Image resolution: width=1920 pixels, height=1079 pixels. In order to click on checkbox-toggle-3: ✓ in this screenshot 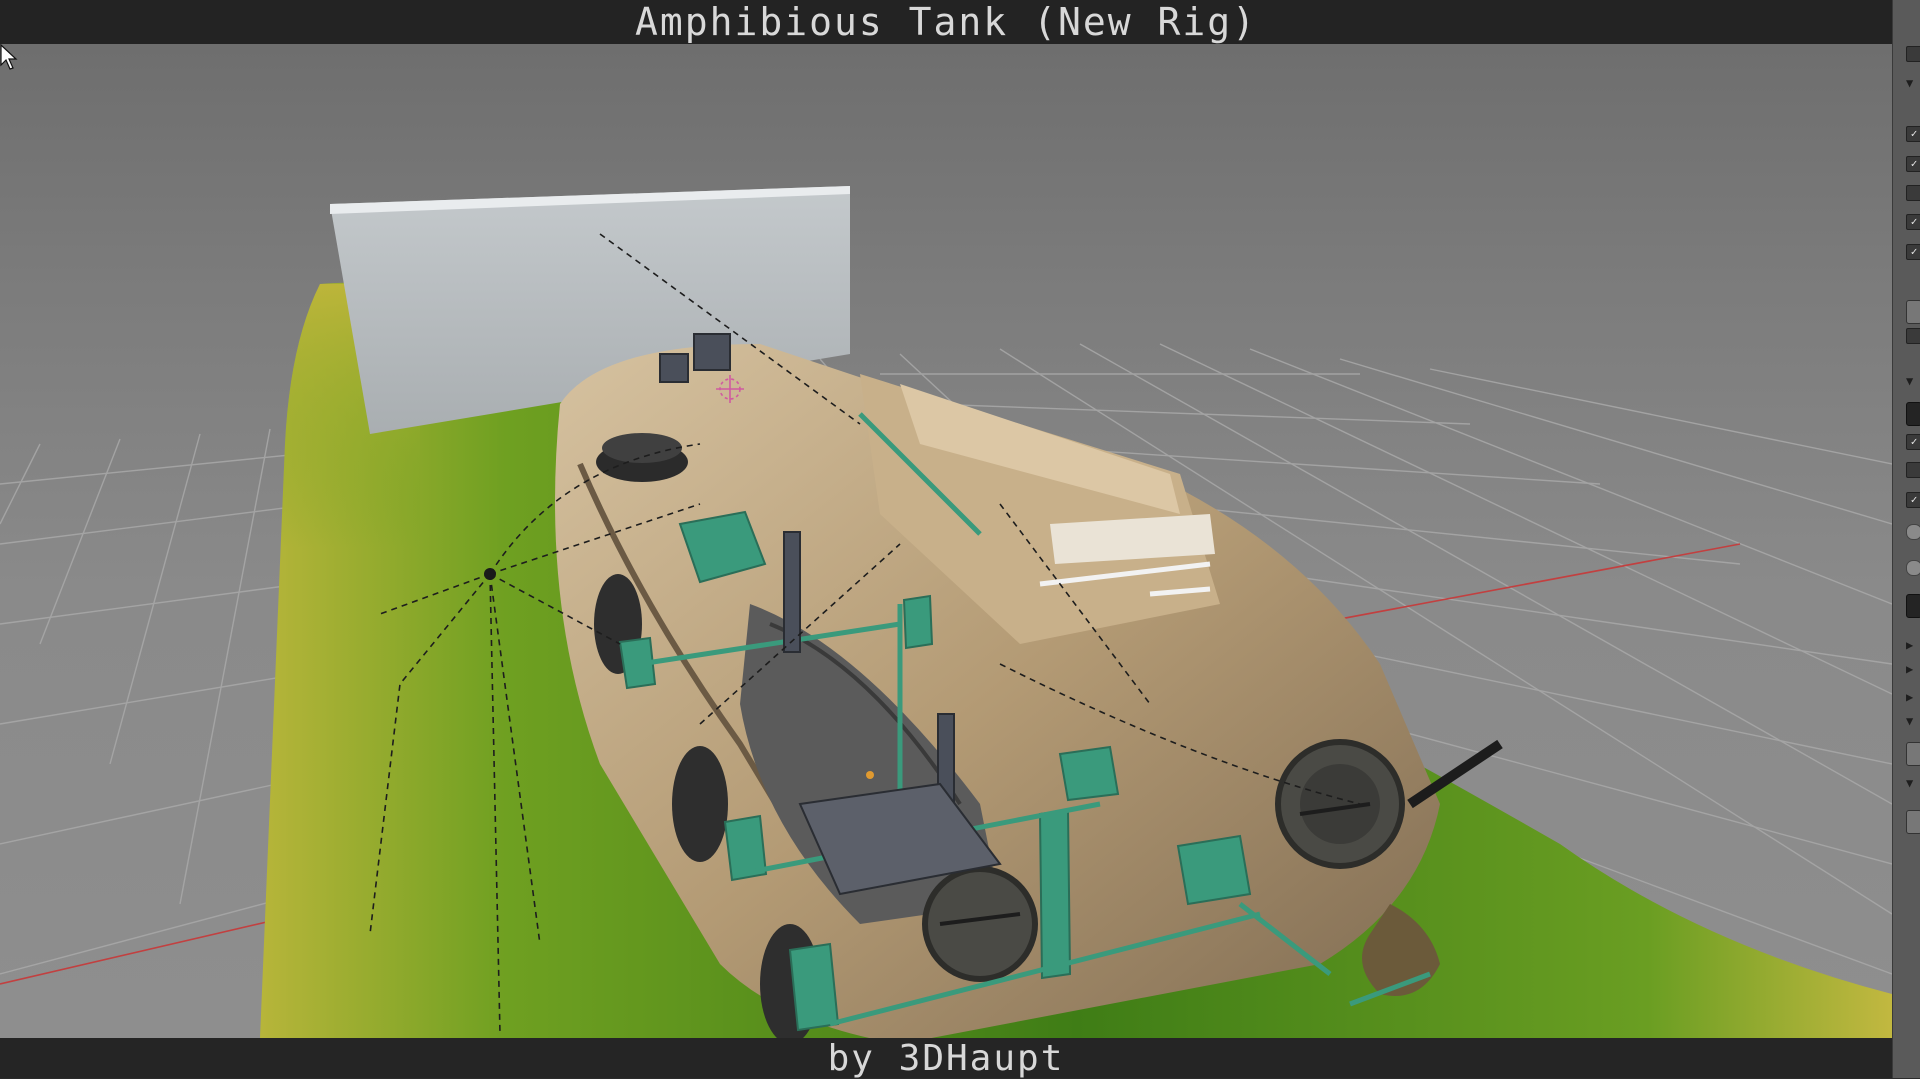, I will do `click(1913, 164)`.